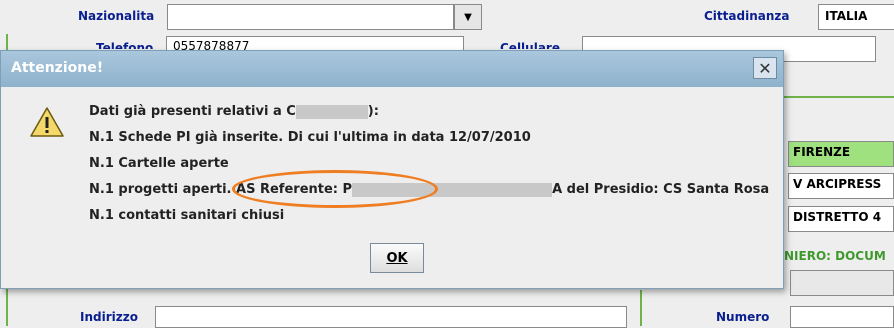  I want to click on close-button: ✕, so click(765, 68).